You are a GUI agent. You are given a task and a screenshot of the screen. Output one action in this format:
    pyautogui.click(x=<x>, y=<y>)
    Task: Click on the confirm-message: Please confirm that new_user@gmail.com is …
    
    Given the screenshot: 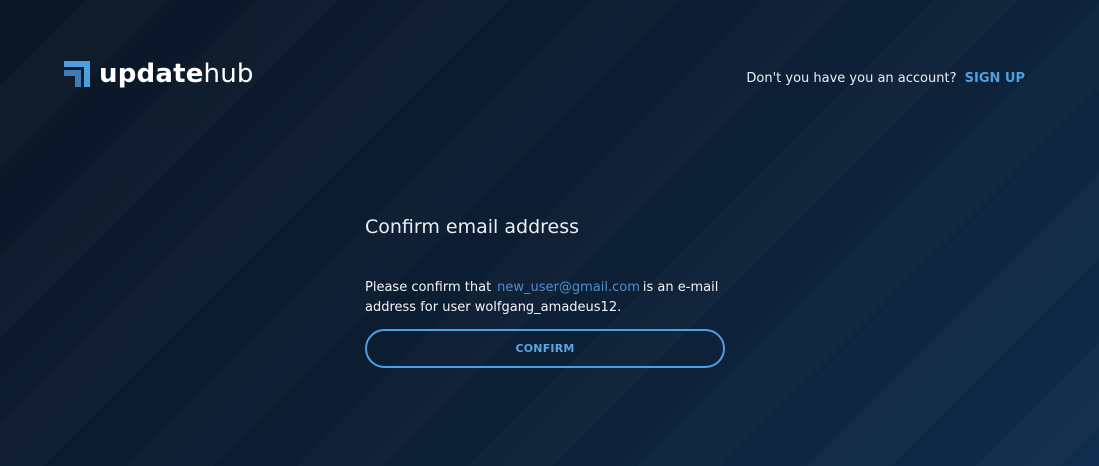 What is the action you would take?
    pyautogui.click(x=545, y=298)
    